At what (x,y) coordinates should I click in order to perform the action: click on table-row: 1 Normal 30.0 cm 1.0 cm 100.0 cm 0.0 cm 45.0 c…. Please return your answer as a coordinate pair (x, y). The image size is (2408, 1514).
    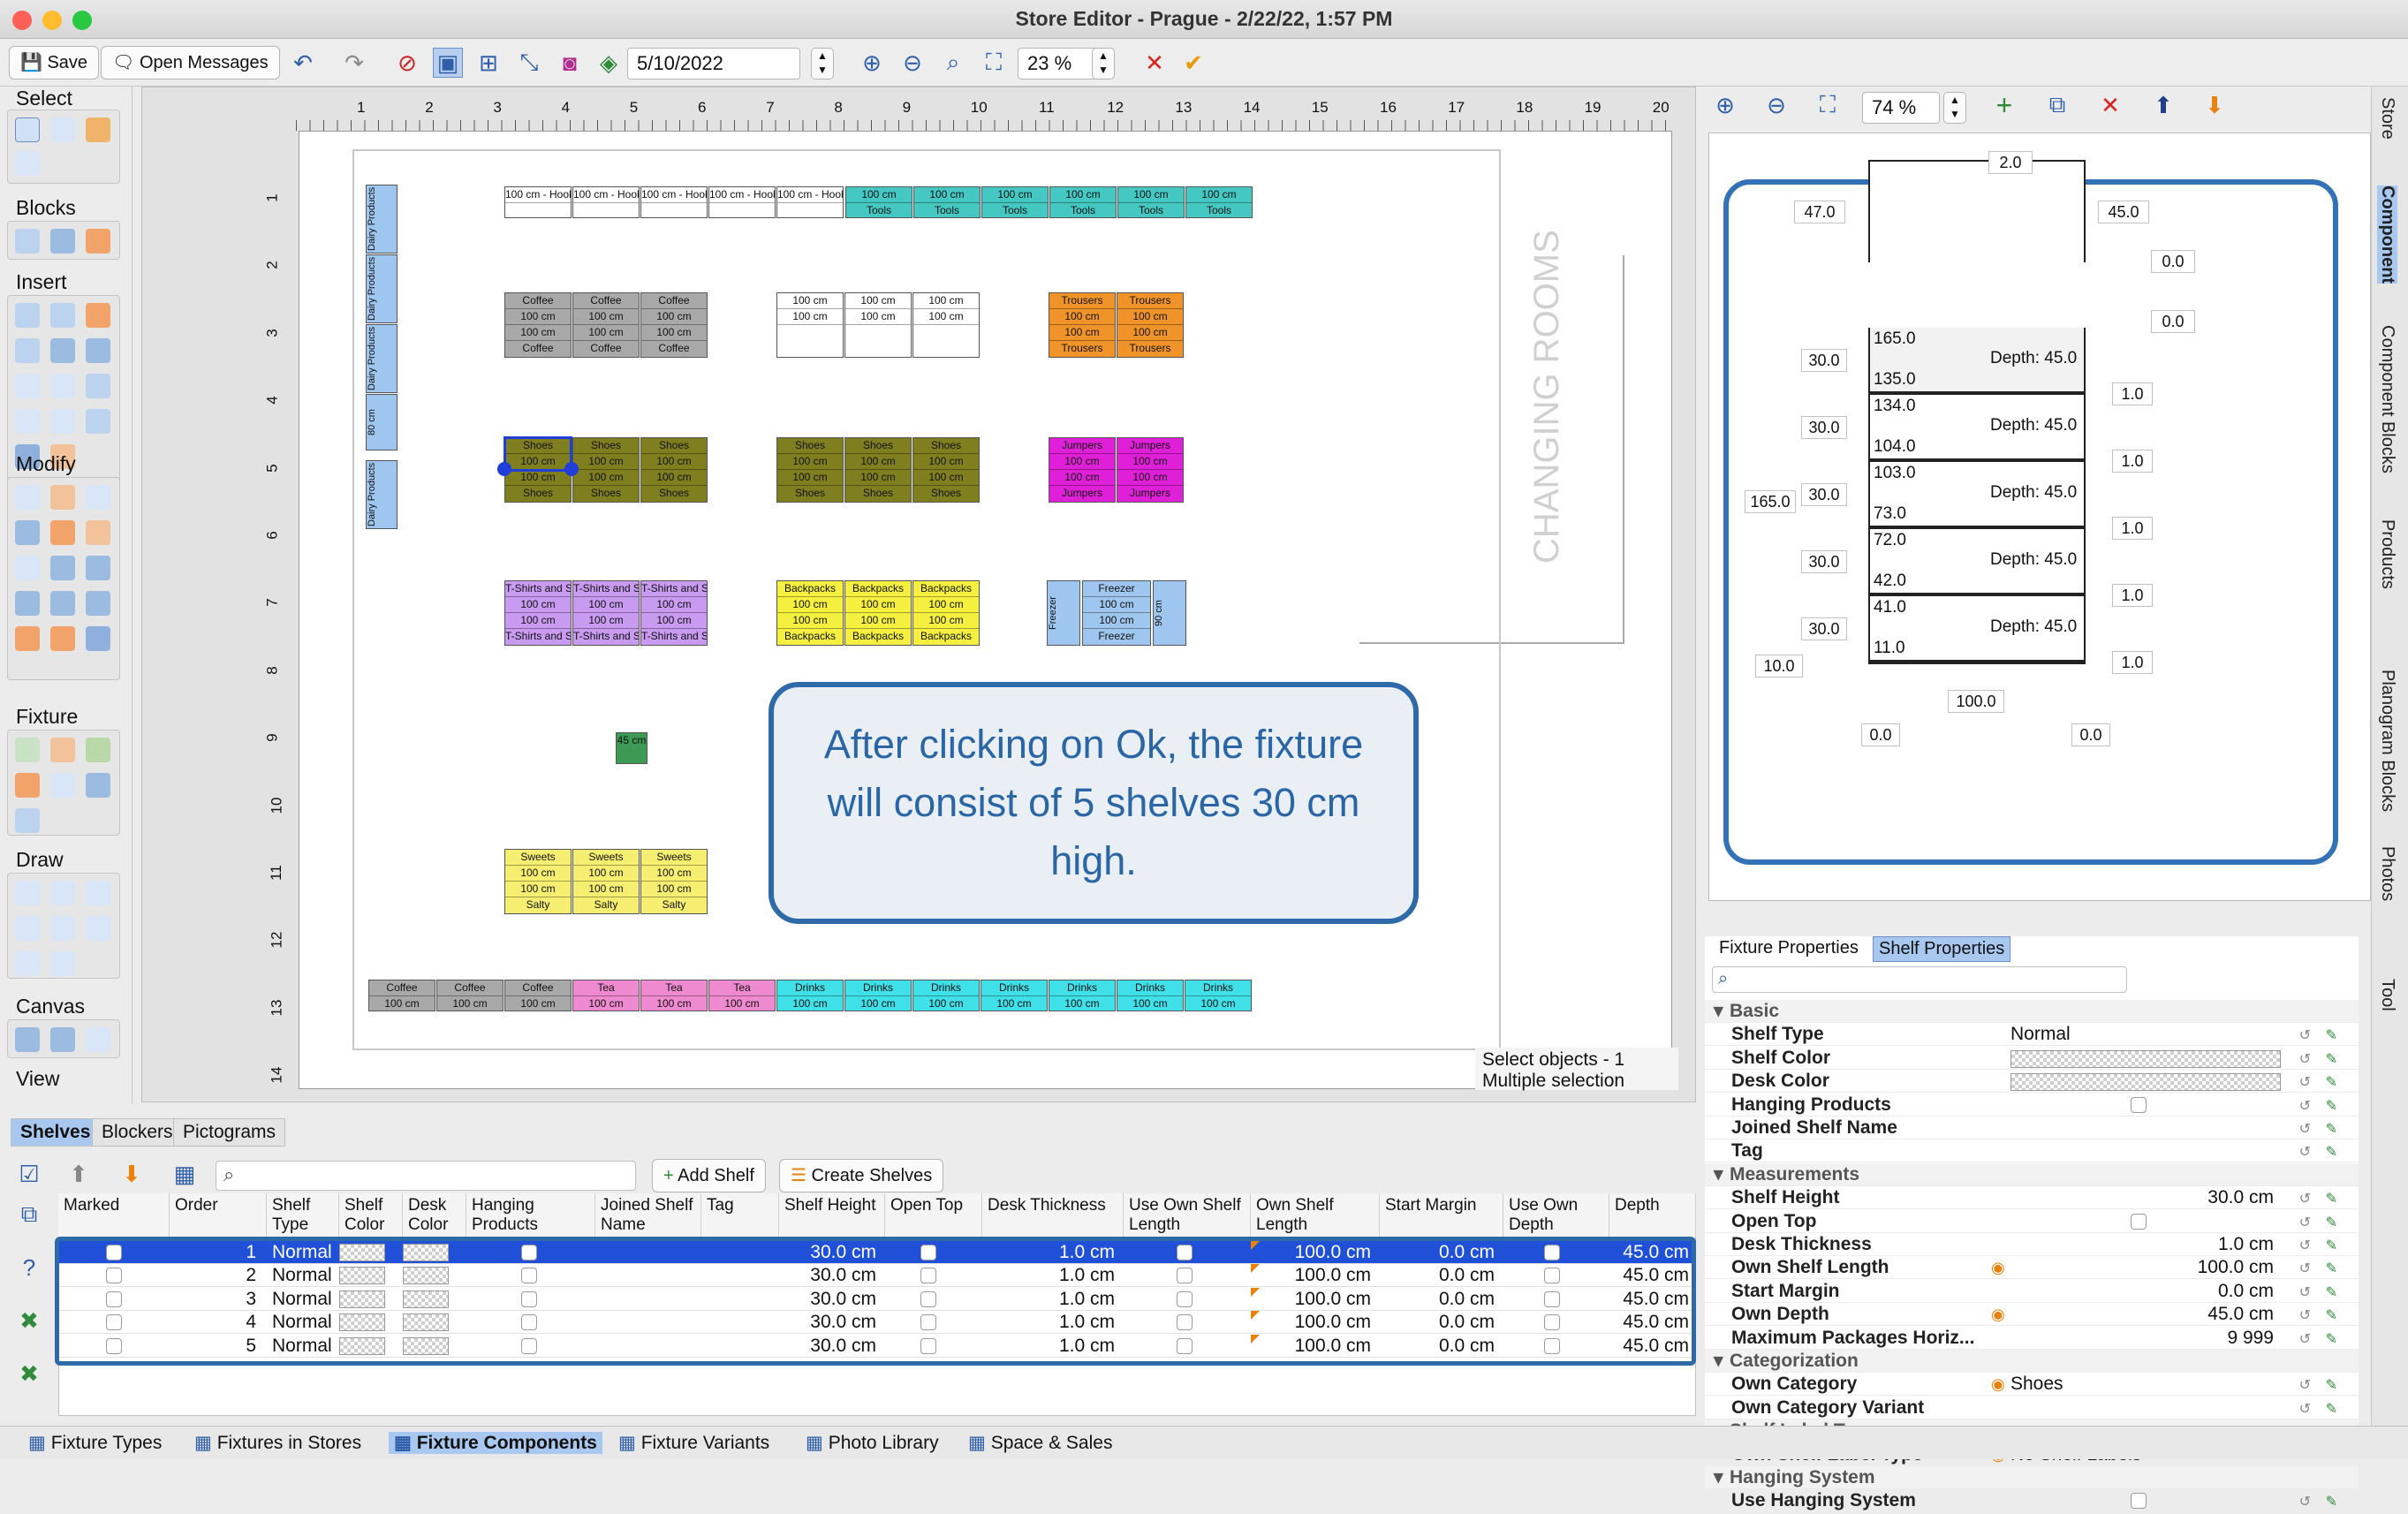
    Looking at the image, I should click on (877, 1252).